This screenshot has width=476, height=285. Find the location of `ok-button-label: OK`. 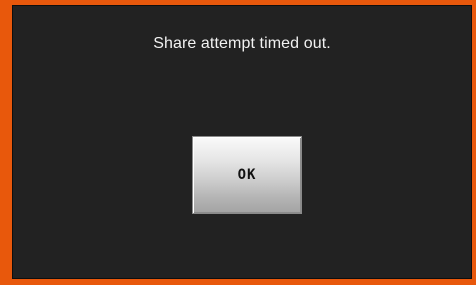

ok-button-label: OK is located at coordinates (247, 175).